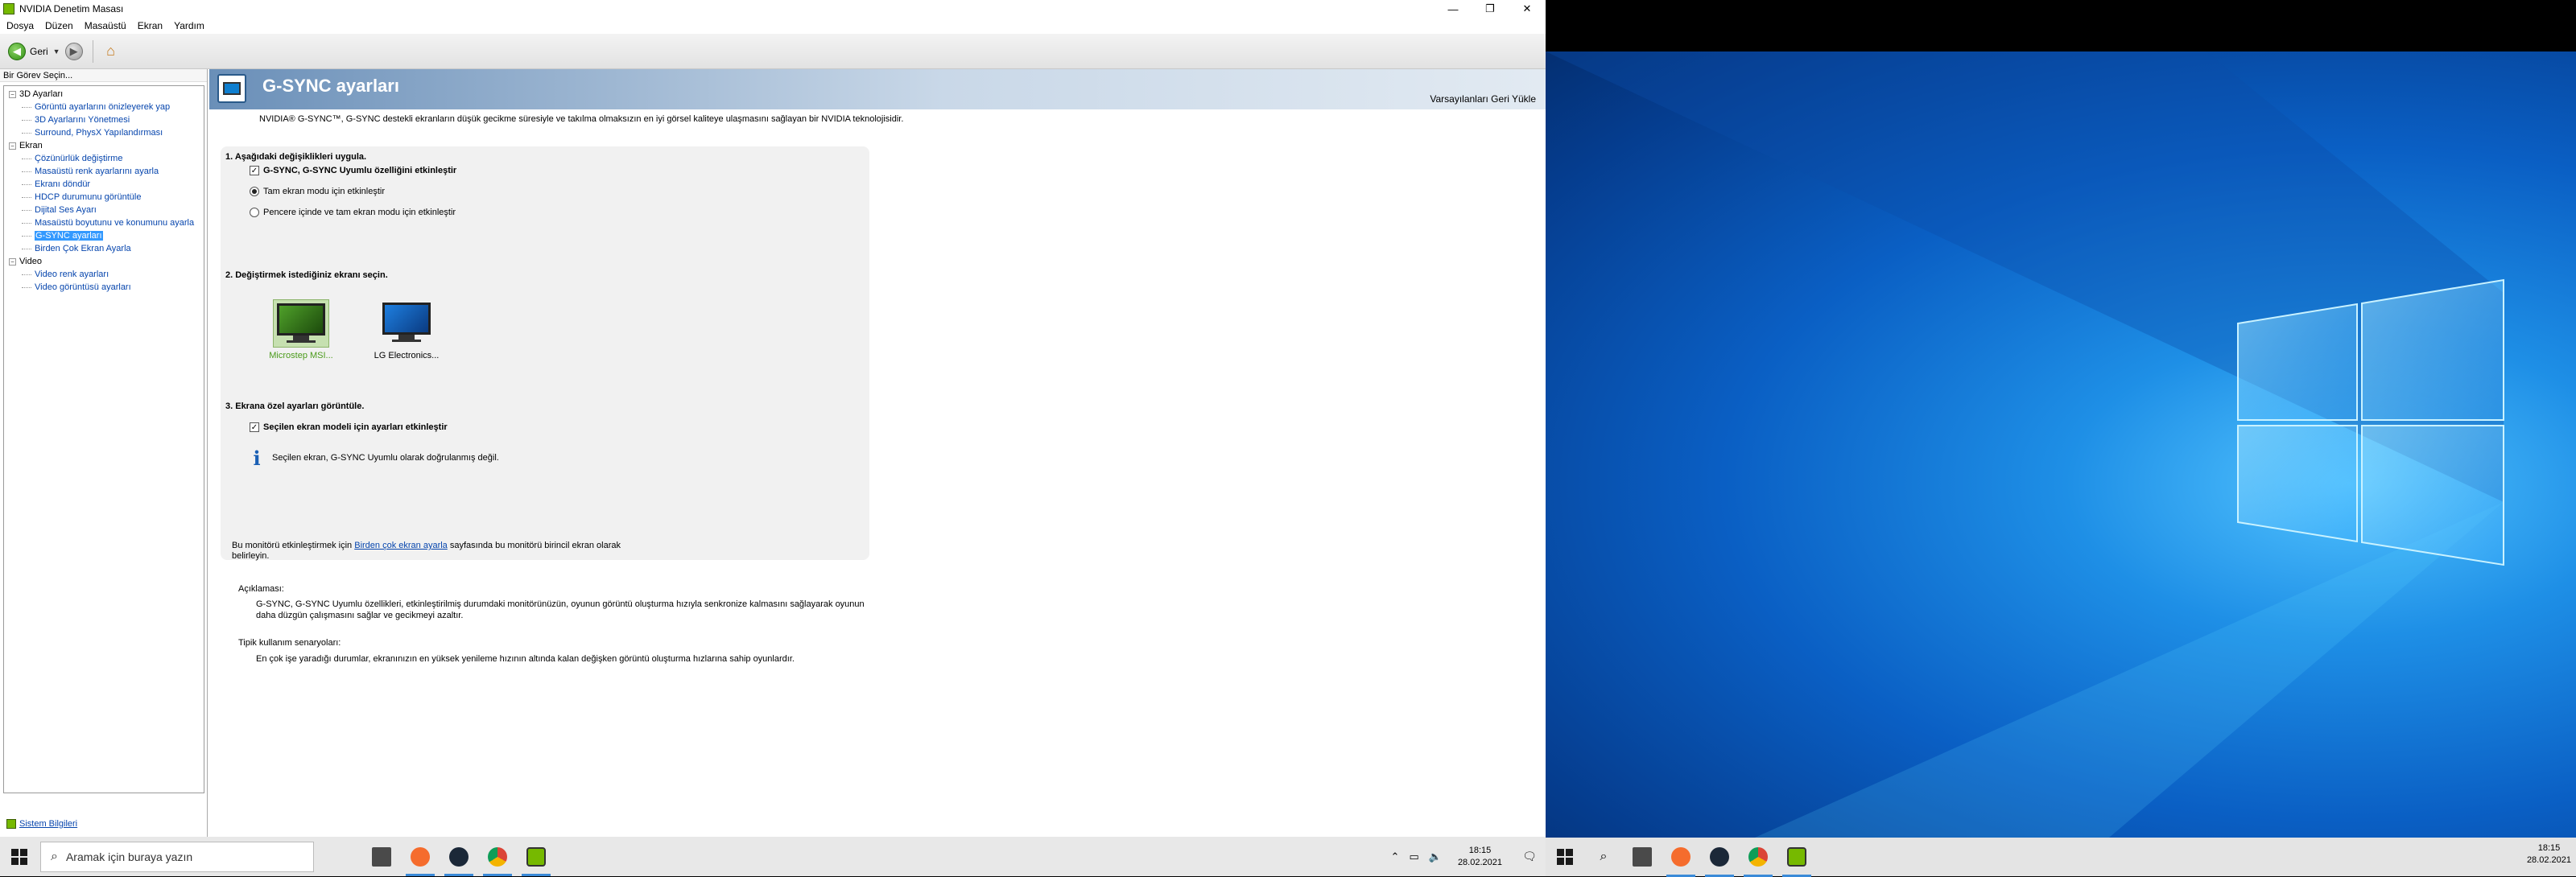 The image size is (2576, 877). Describe the element at coordinates (1642, 857) in the screenshot. I see `secondary-store-button` at that location.